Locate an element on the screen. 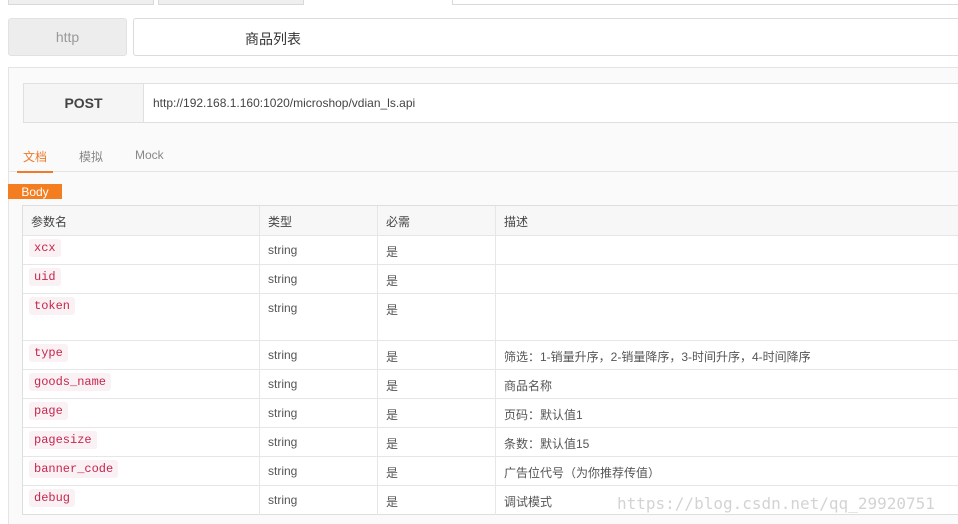  protocol-label: http is located at coordinates (67, 37).